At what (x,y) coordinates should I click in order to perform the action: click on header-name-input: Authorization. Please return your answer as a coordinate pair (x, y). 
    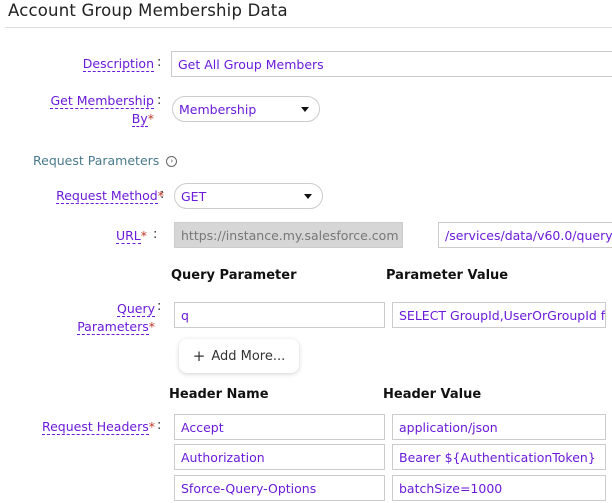
    Looking at the image, I should click on (279, 457).